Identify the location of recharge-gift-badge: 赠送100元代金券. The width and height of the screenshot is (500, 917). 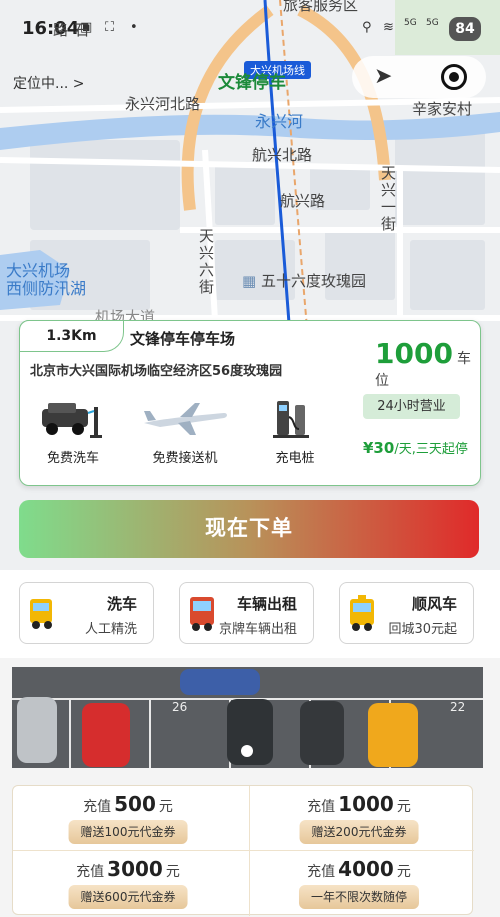
(128, 832).